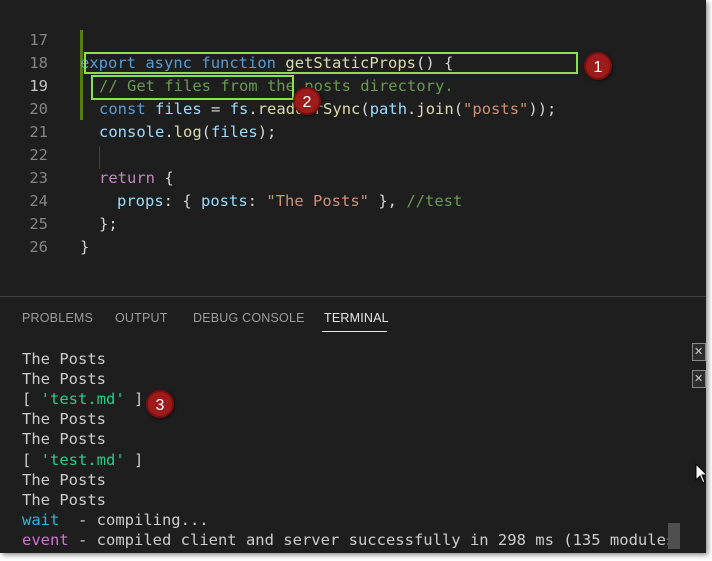  What do you see at coordinates (700, 473) in the screenshot?
I see `mouse-pointer-icon` at bounding box center [700, 473].